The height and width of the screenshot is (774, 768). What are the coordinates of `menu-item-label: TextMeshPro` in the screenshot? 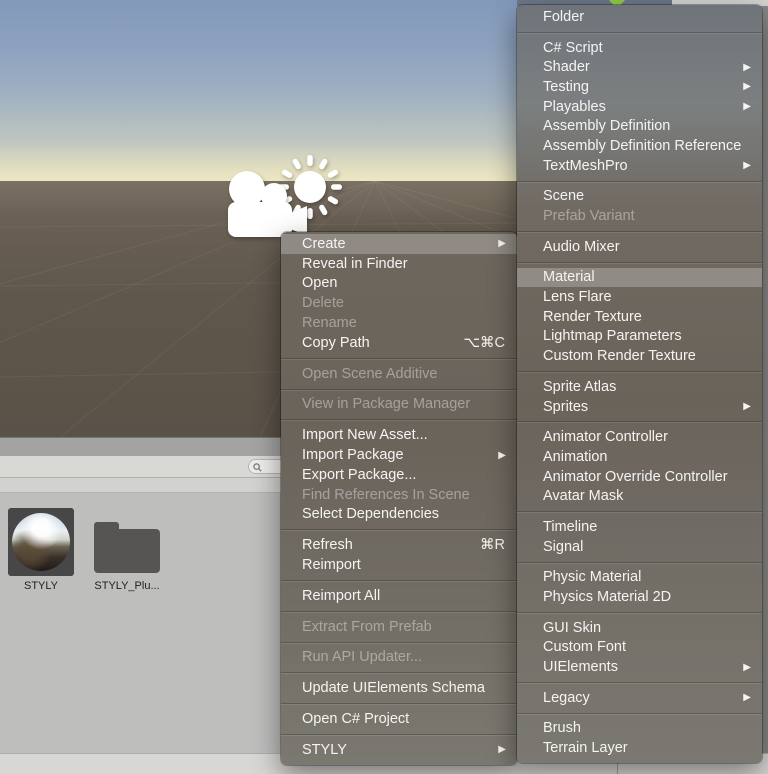 It's located at (585, 165).